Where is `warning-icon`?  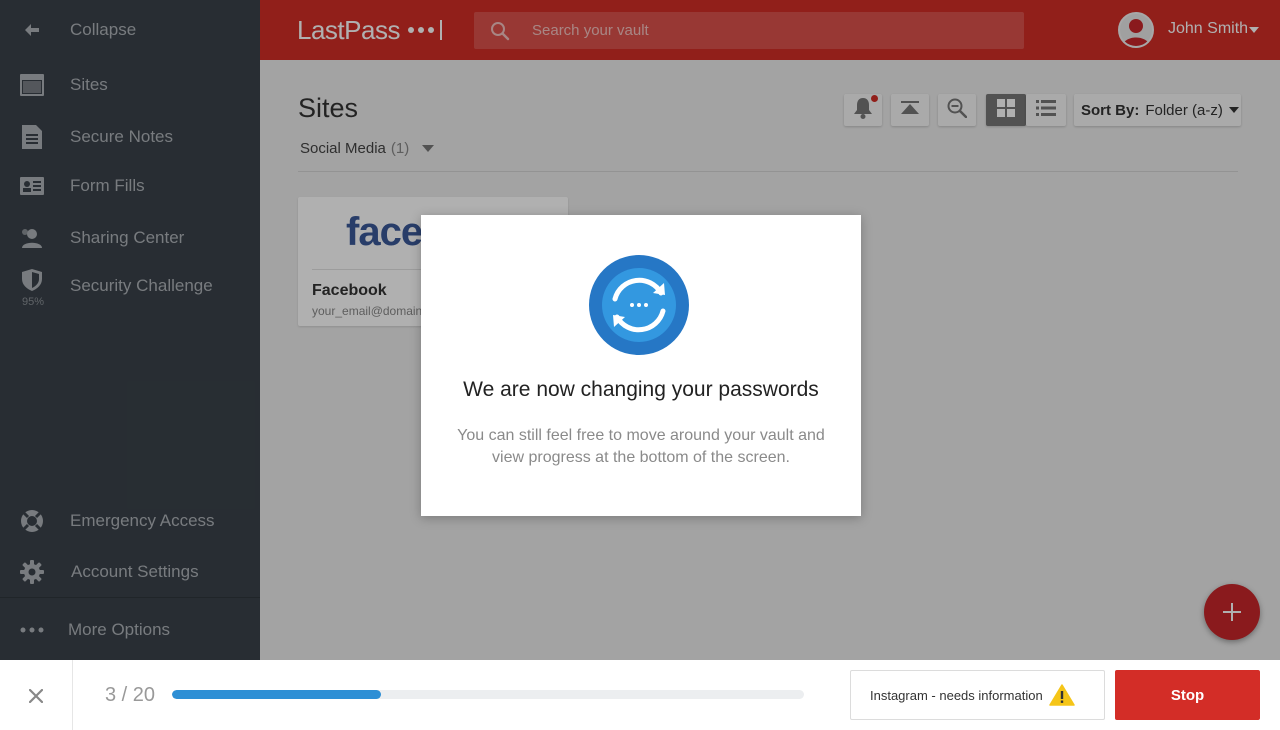
warning-icon is located at coordinates (1061, 695).